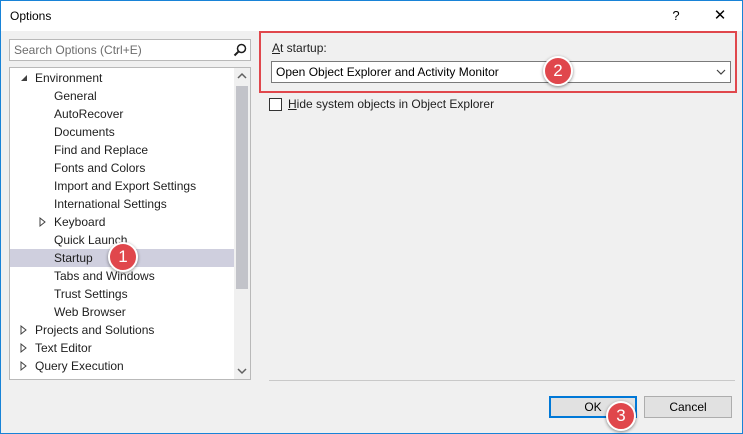  Describe the element at coordinates (125, 186) in the screenshot. I see `tree-item-label: Import and Export Settings` at that location.